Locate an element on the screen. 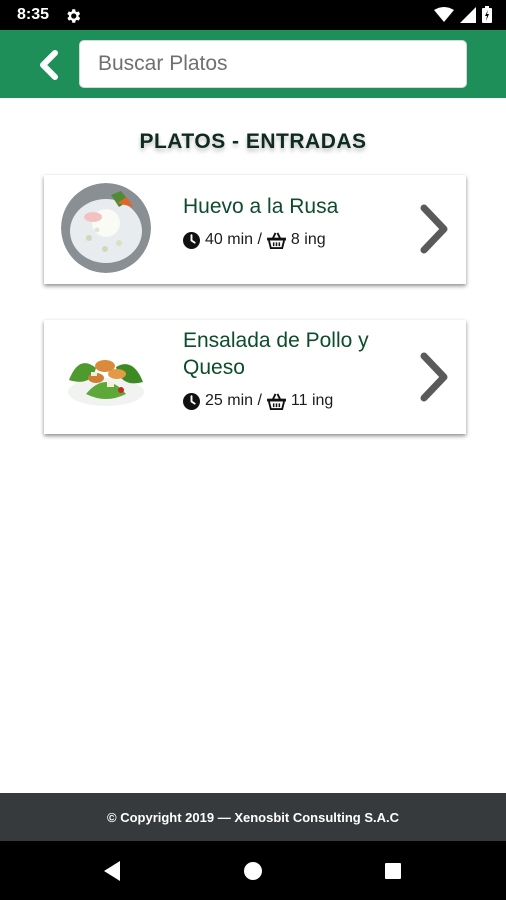  wifi-icon is located at coordinates (444, 14).